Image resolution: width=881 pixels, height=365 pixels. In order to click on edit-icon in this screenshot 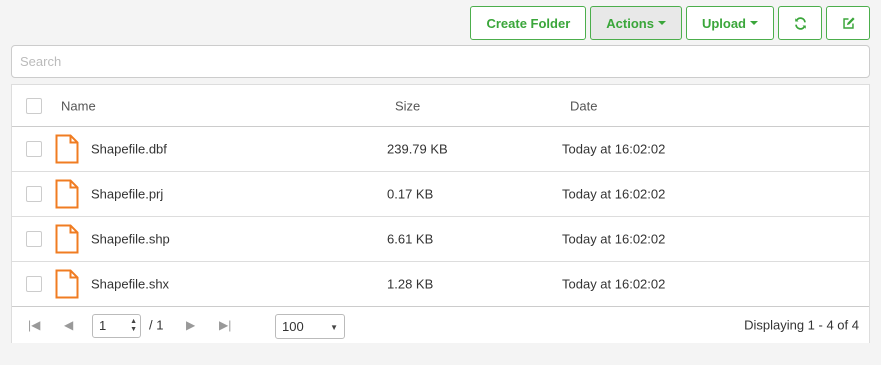, I will do `click(848, 22)`.